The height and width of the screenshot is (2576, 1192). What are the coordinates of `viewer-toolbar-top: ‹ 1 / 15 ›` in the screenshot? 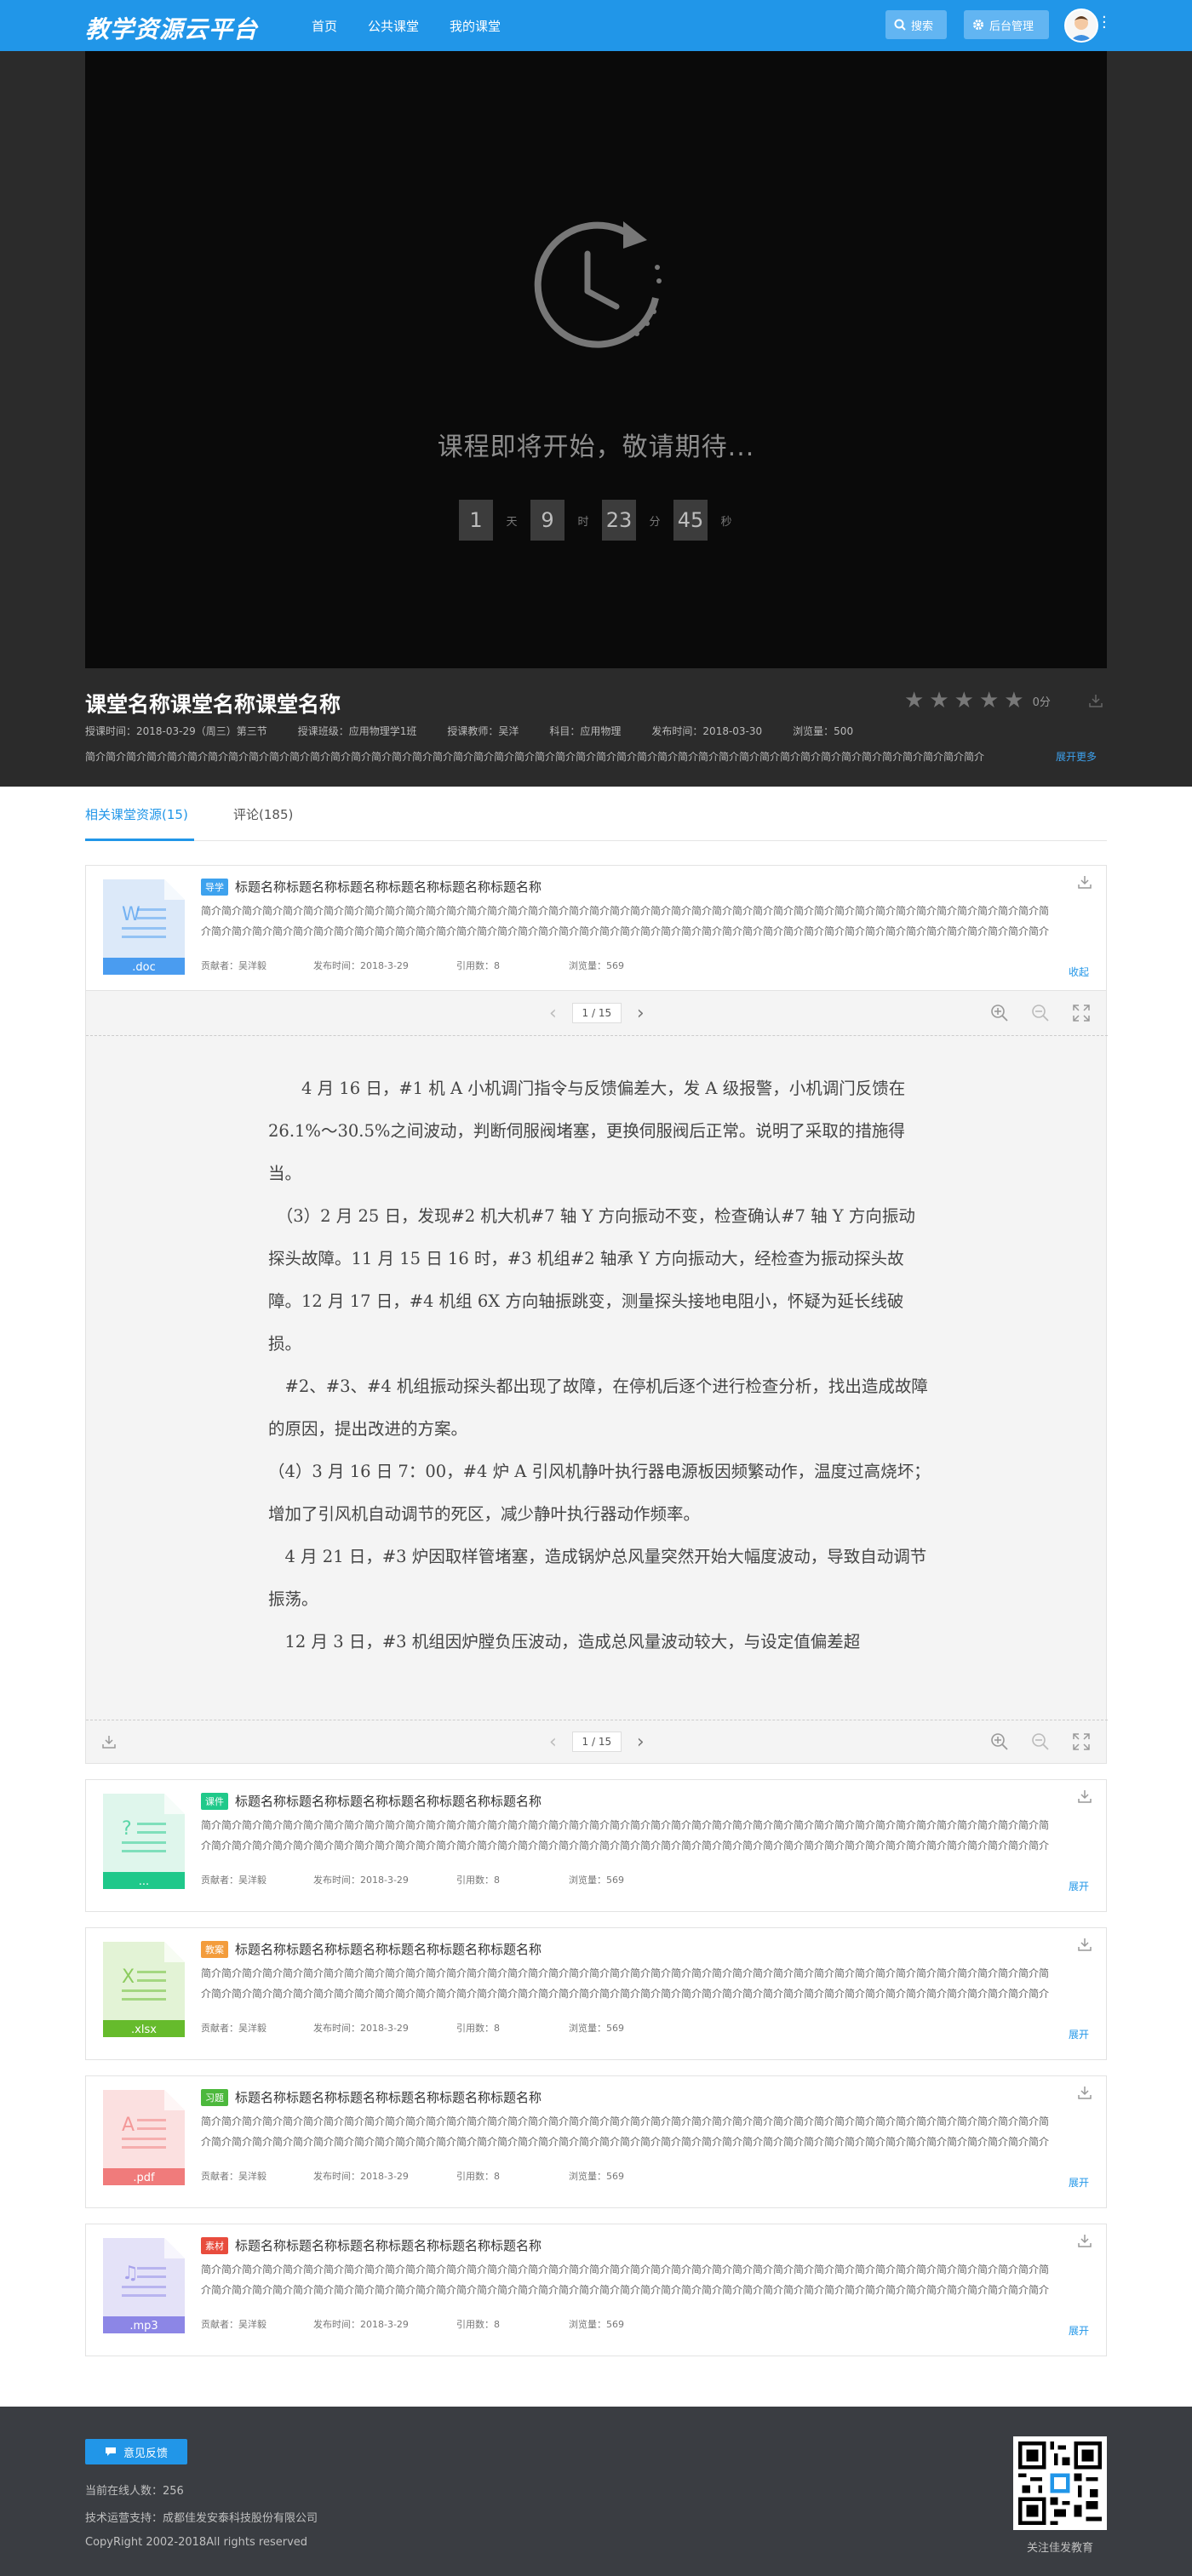 It's located at (597, 1013).